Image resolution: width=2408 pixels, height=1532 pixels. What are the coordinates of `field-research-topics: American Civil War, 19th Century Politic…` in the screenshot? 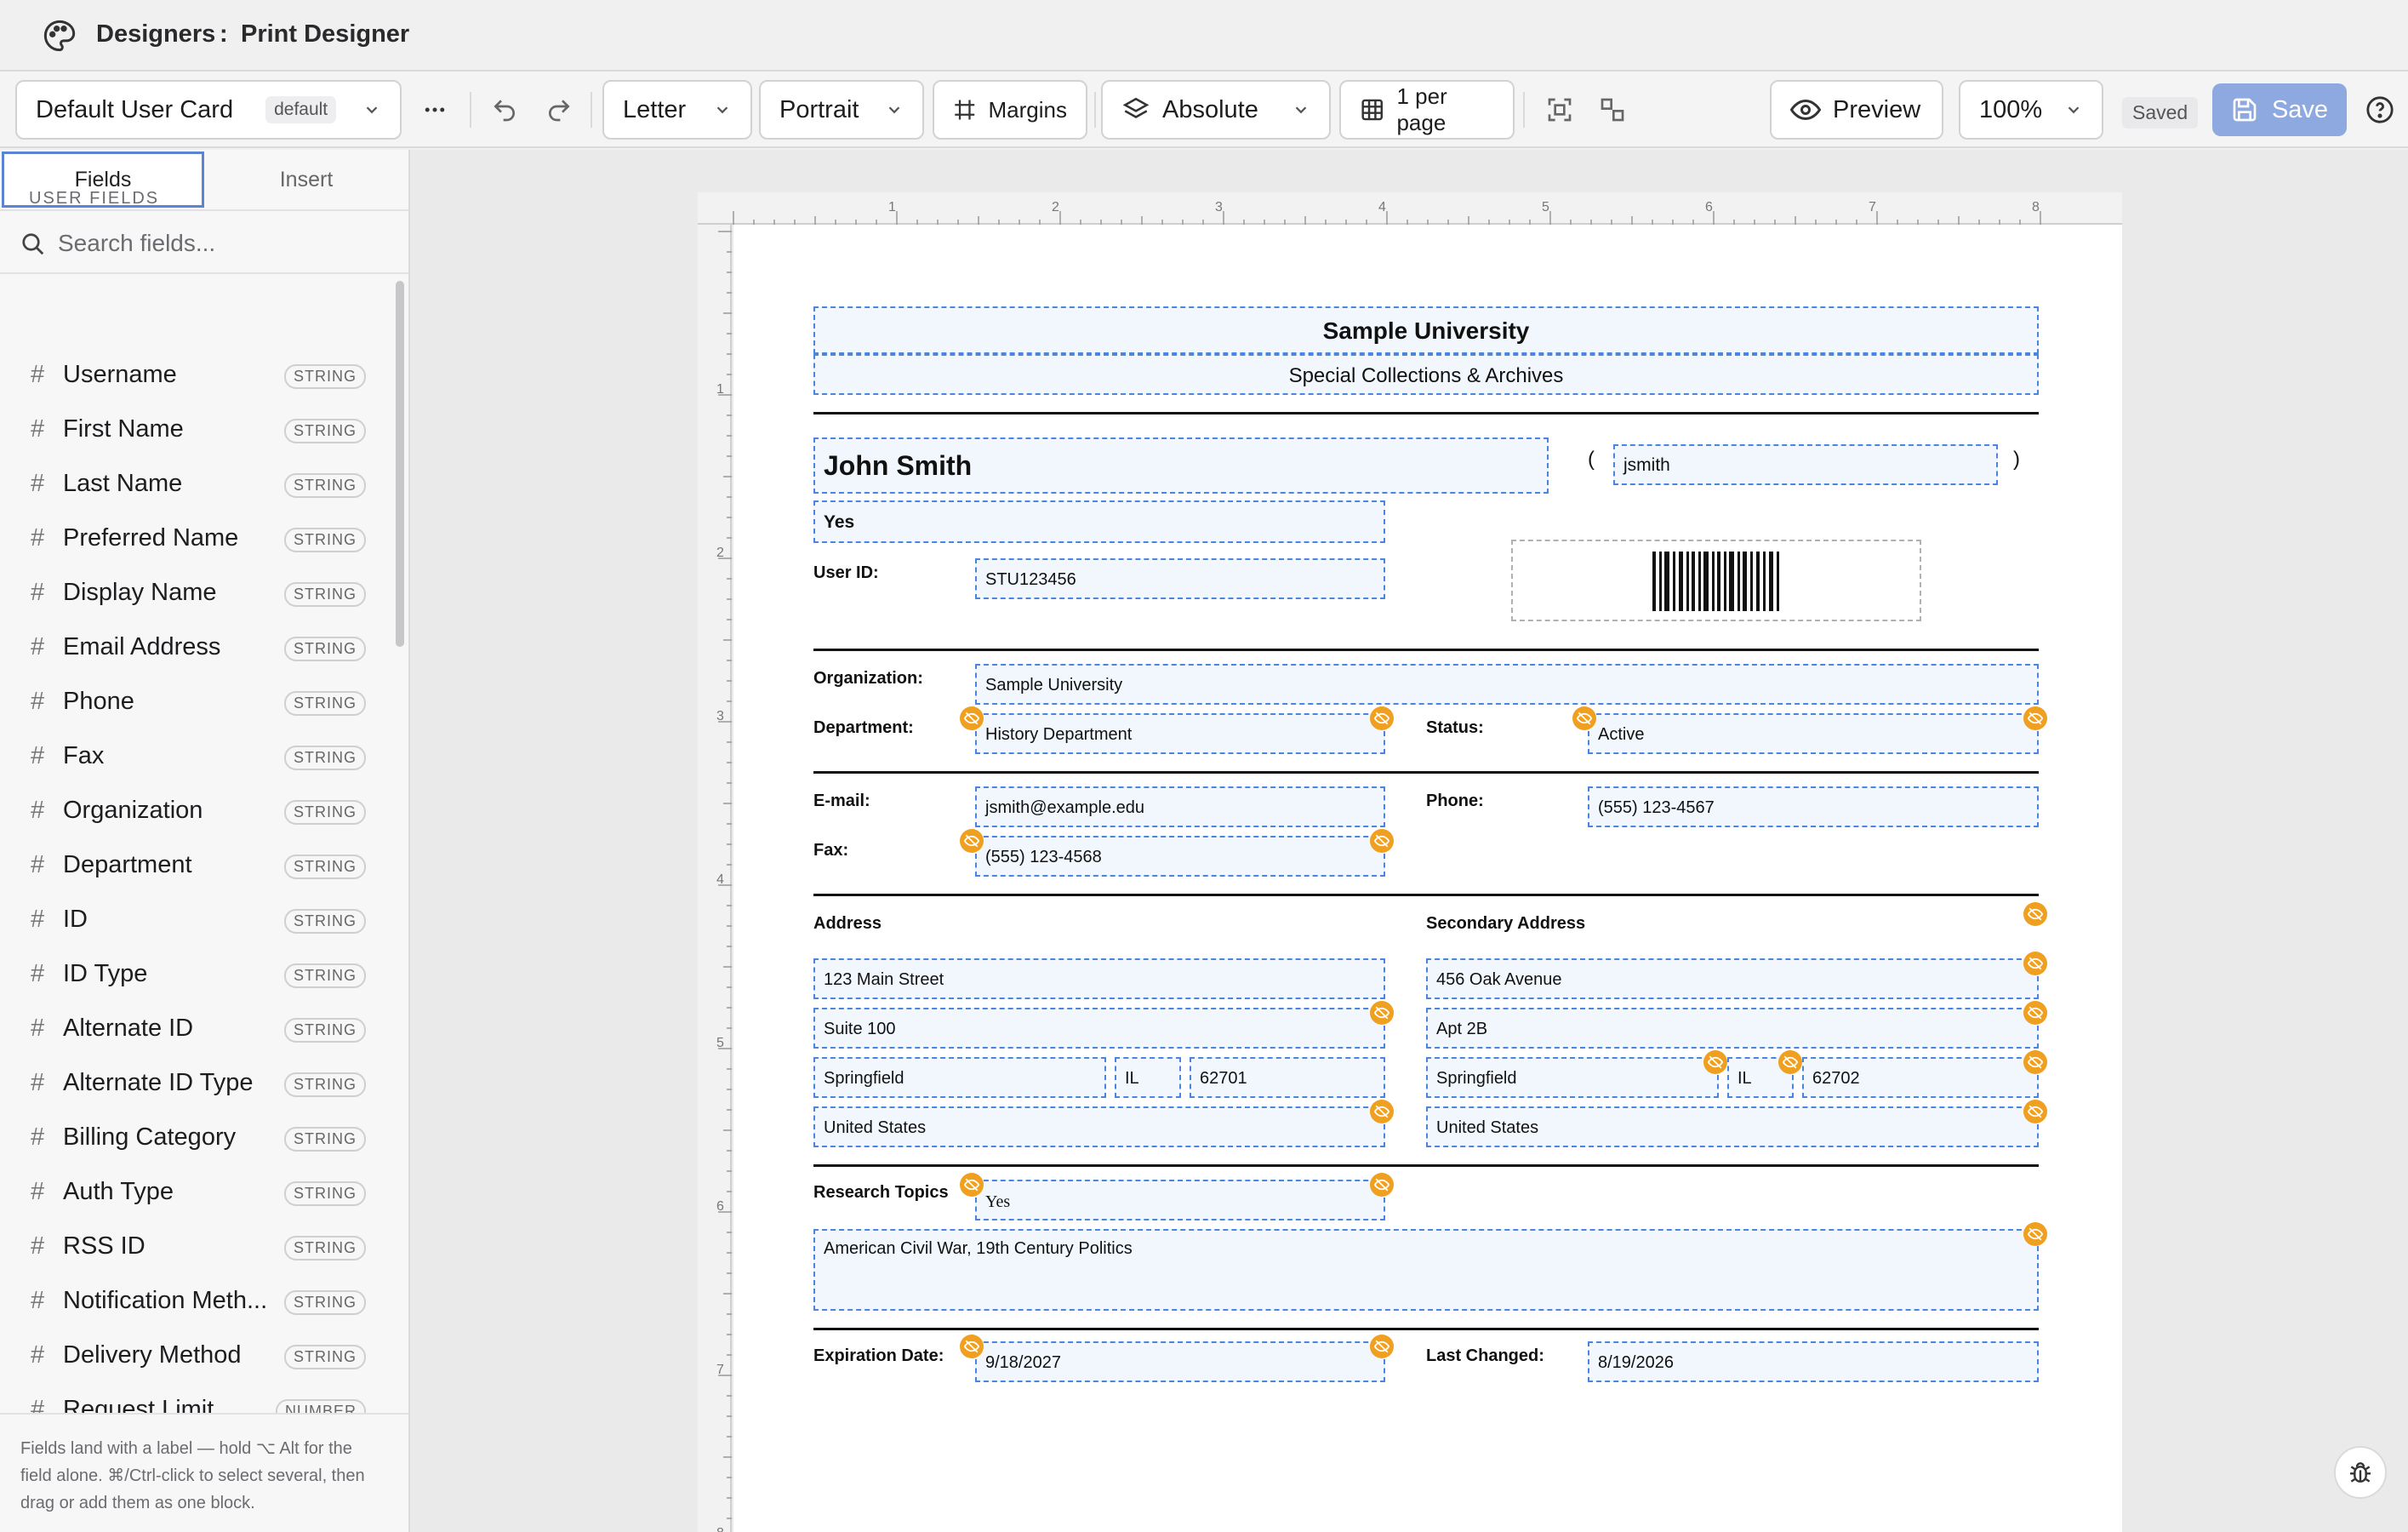 It's located at (1426, 1270).